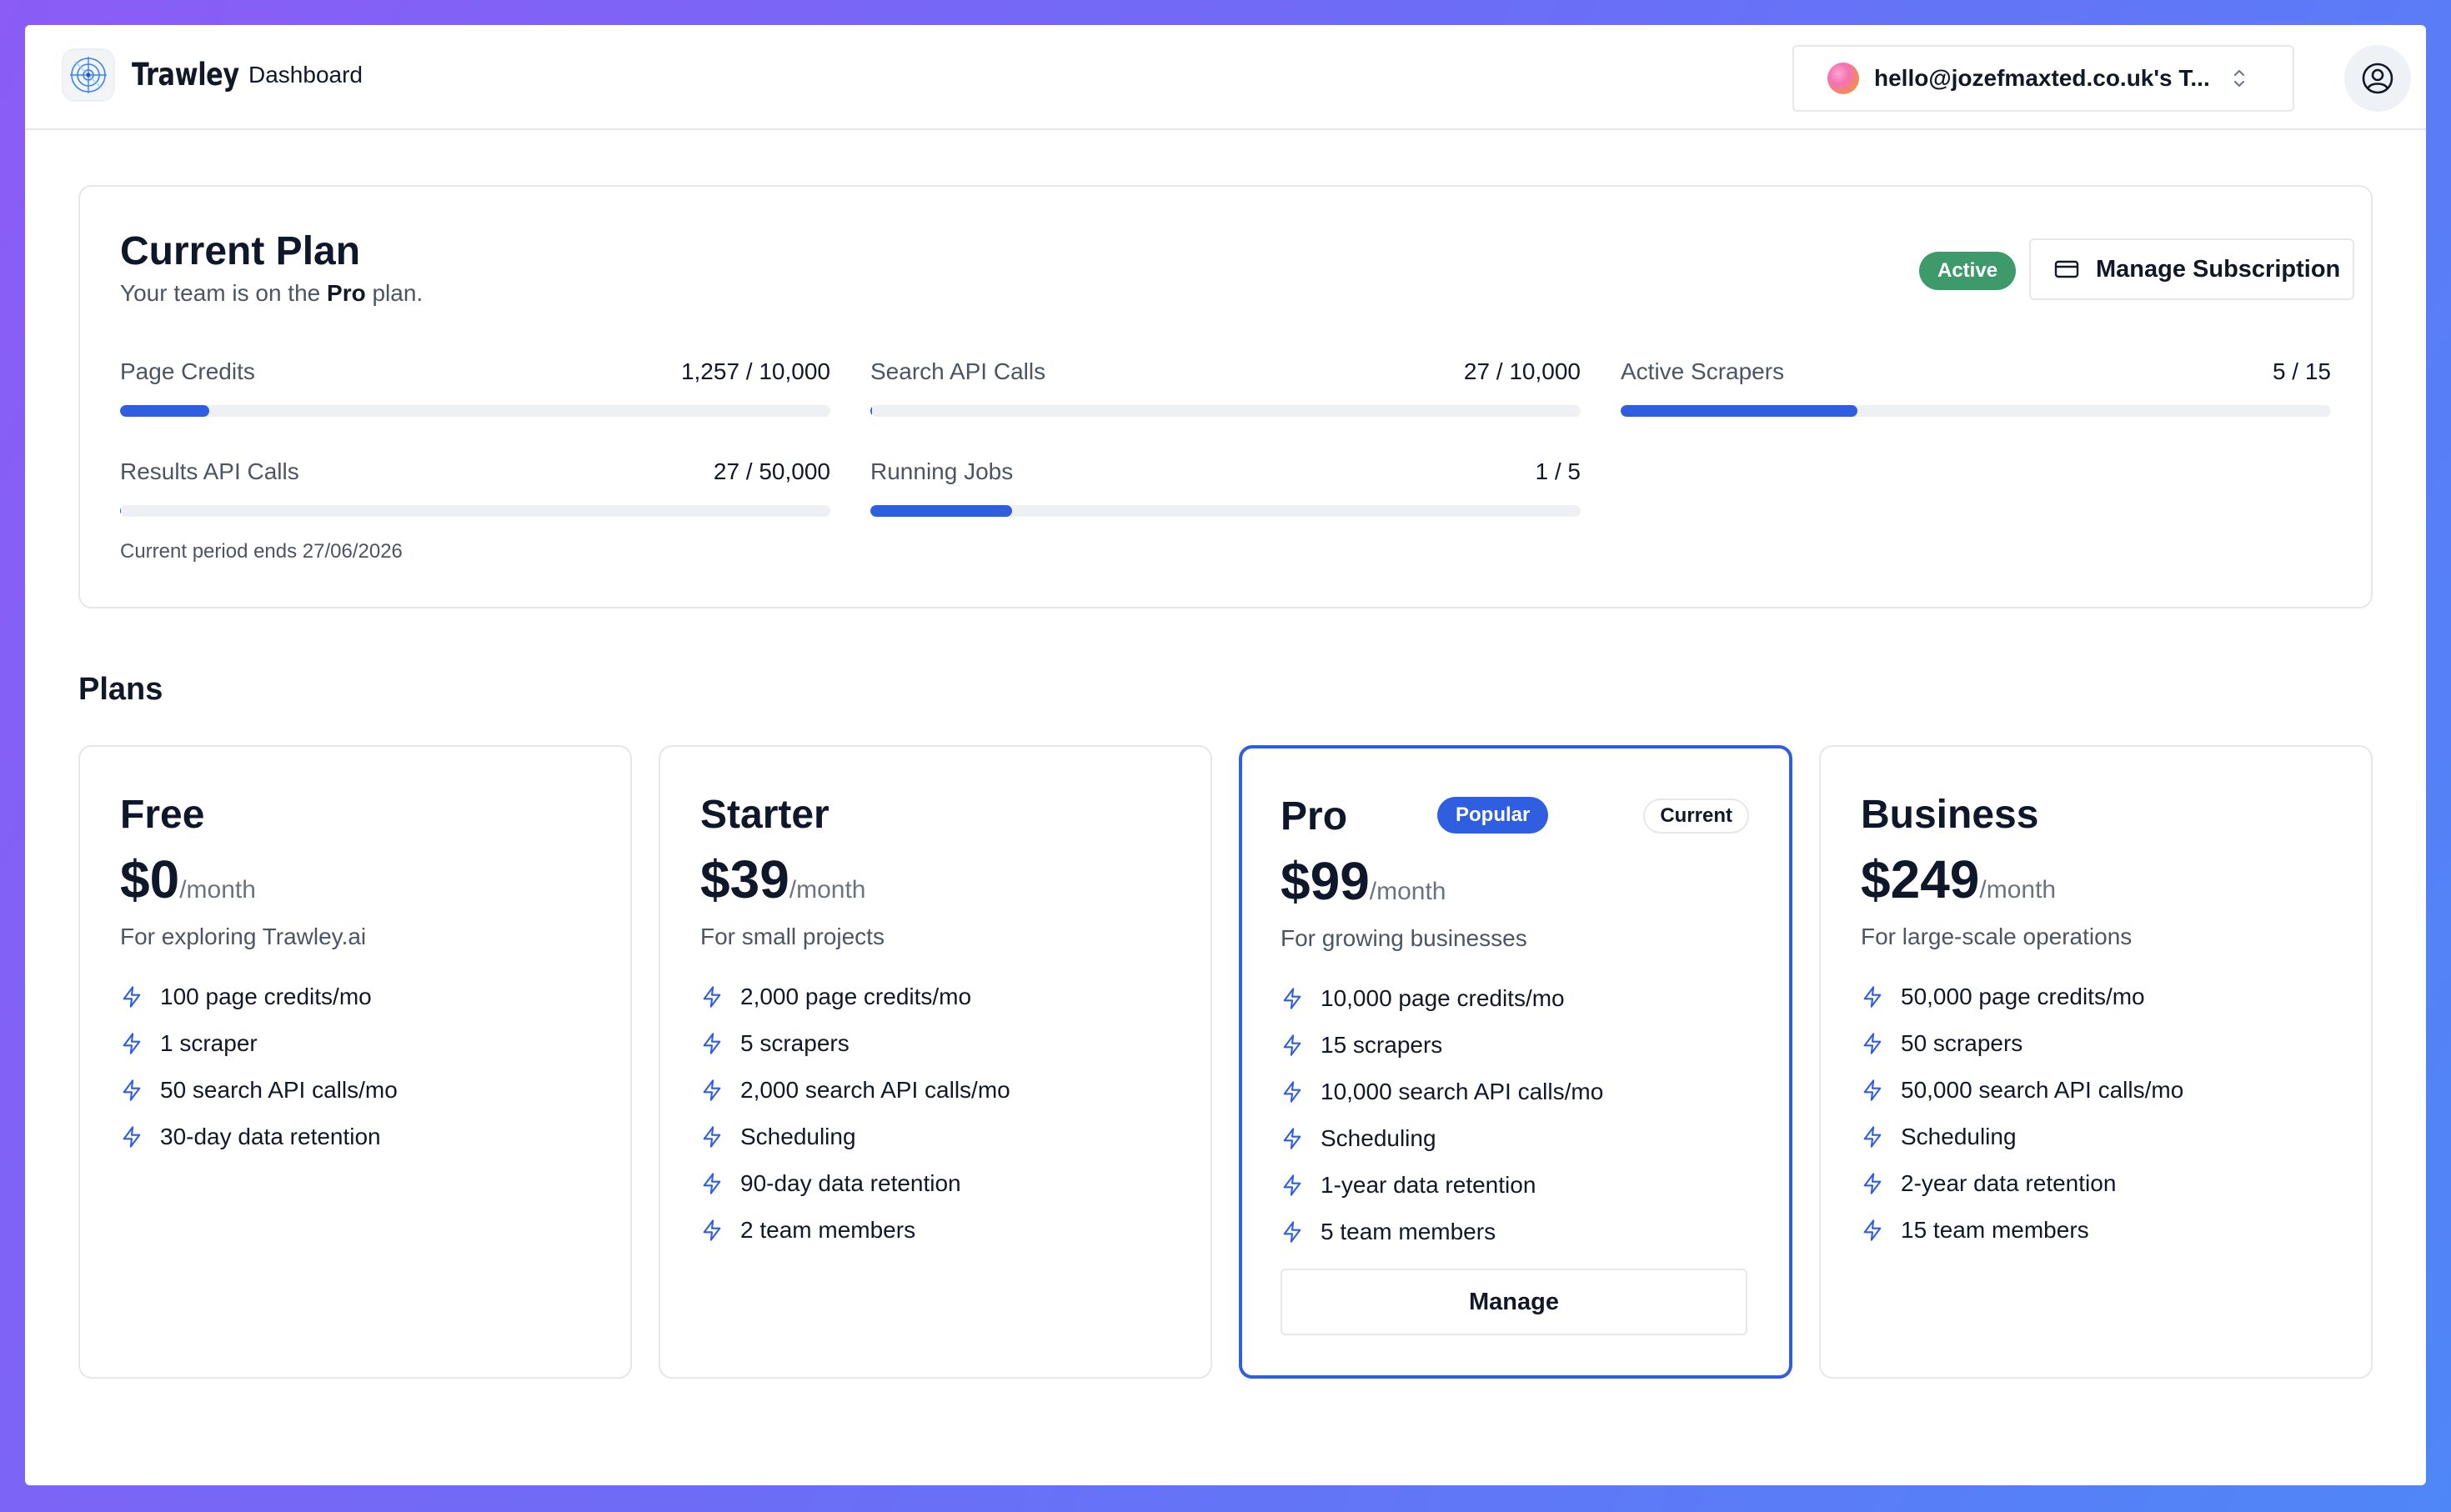 The width and height of the screenshot is (2451, 1512). I want to click on feature-label: 50 scrapers, so click(1962, 1043).